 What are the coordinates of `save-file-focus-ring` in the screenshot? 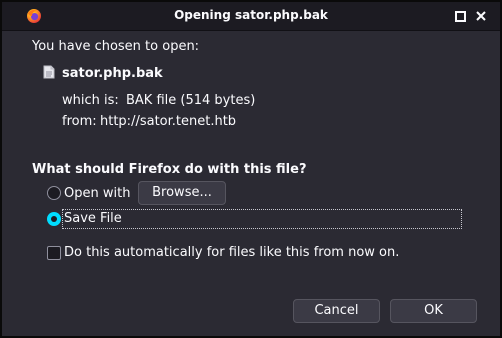 It's located at (262, 219).